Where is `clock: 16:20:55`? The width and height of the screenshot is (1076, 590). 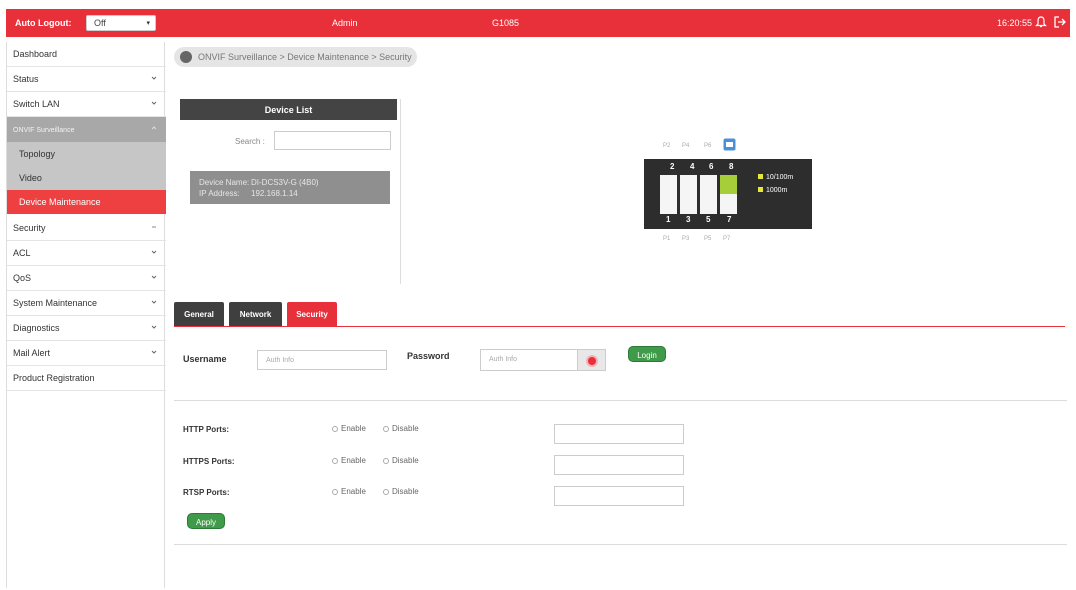 clock: 16:20:55 is located at coordinates (1015, 23).